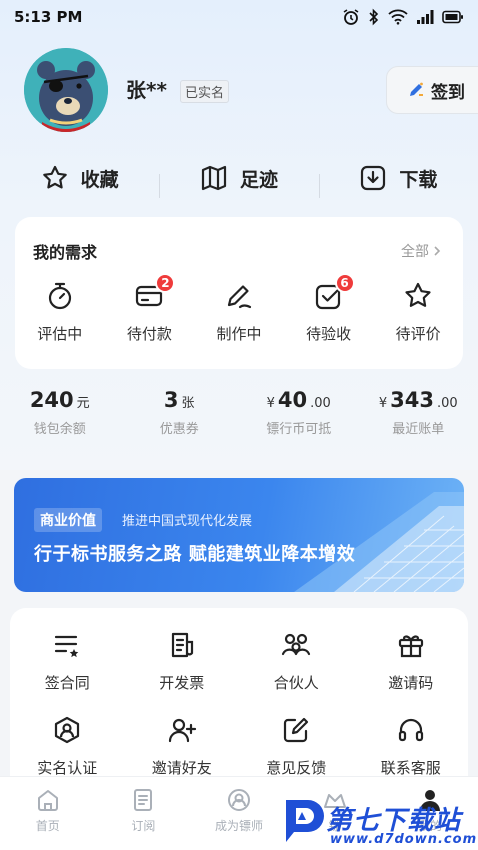 The height and width of the screenshot is (850, 478). I want to click on wallet-number: 240, so click(51, 400).